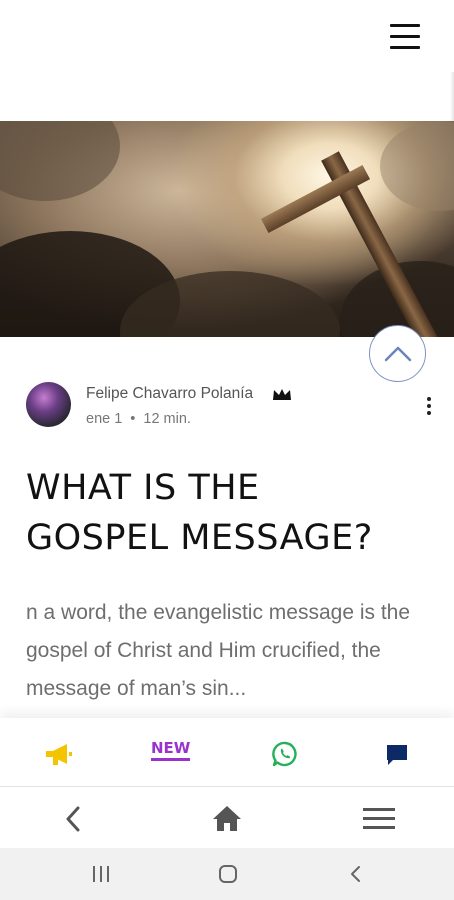  I want to click on whatsapp-icon, so click(284, 754).